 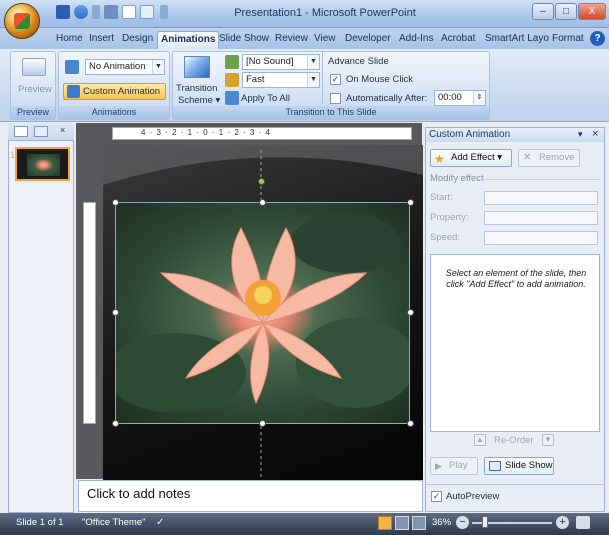 I want to click on on-mouse-click-checkbox: ✓, so click(x=335, y=79).